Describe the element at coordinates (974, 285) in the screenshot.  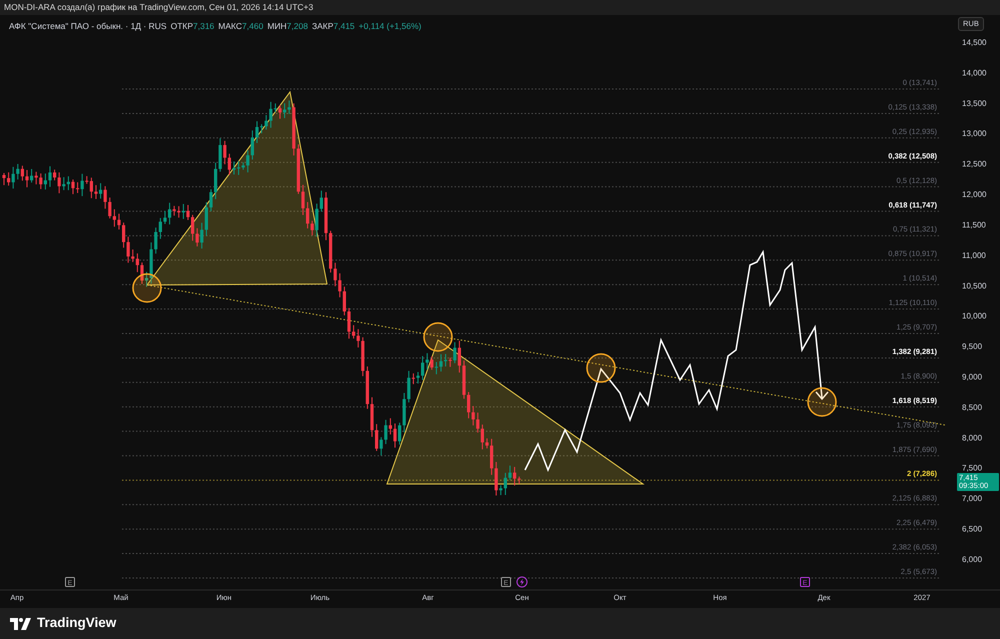
I see `price-axis-label: 10,500` at that location.